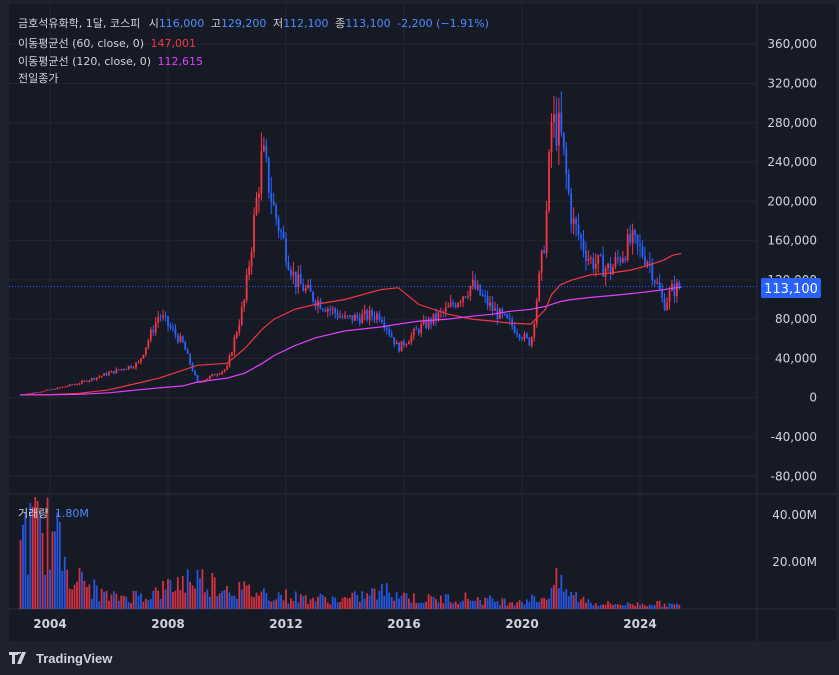  I want to click on ma60-legend: 이동평균선 (60, close, 0) 147,001, so click(107, 44).